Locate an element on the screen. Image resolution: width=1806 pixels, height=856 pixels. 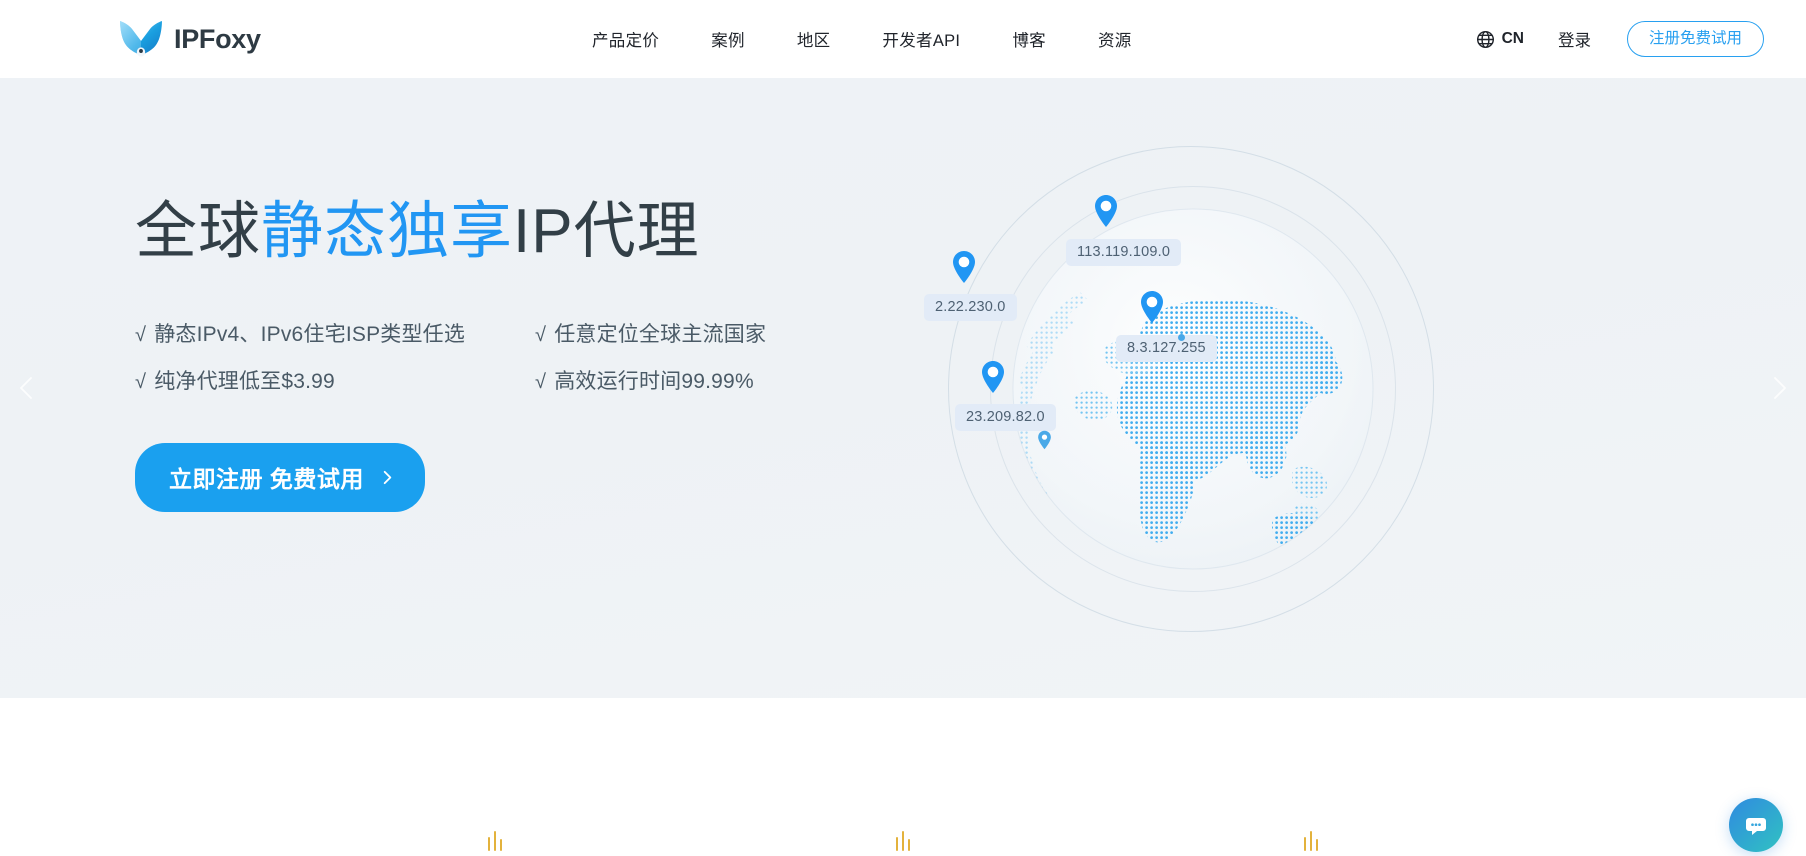
map-dot is located at coordinates (1181, 337).